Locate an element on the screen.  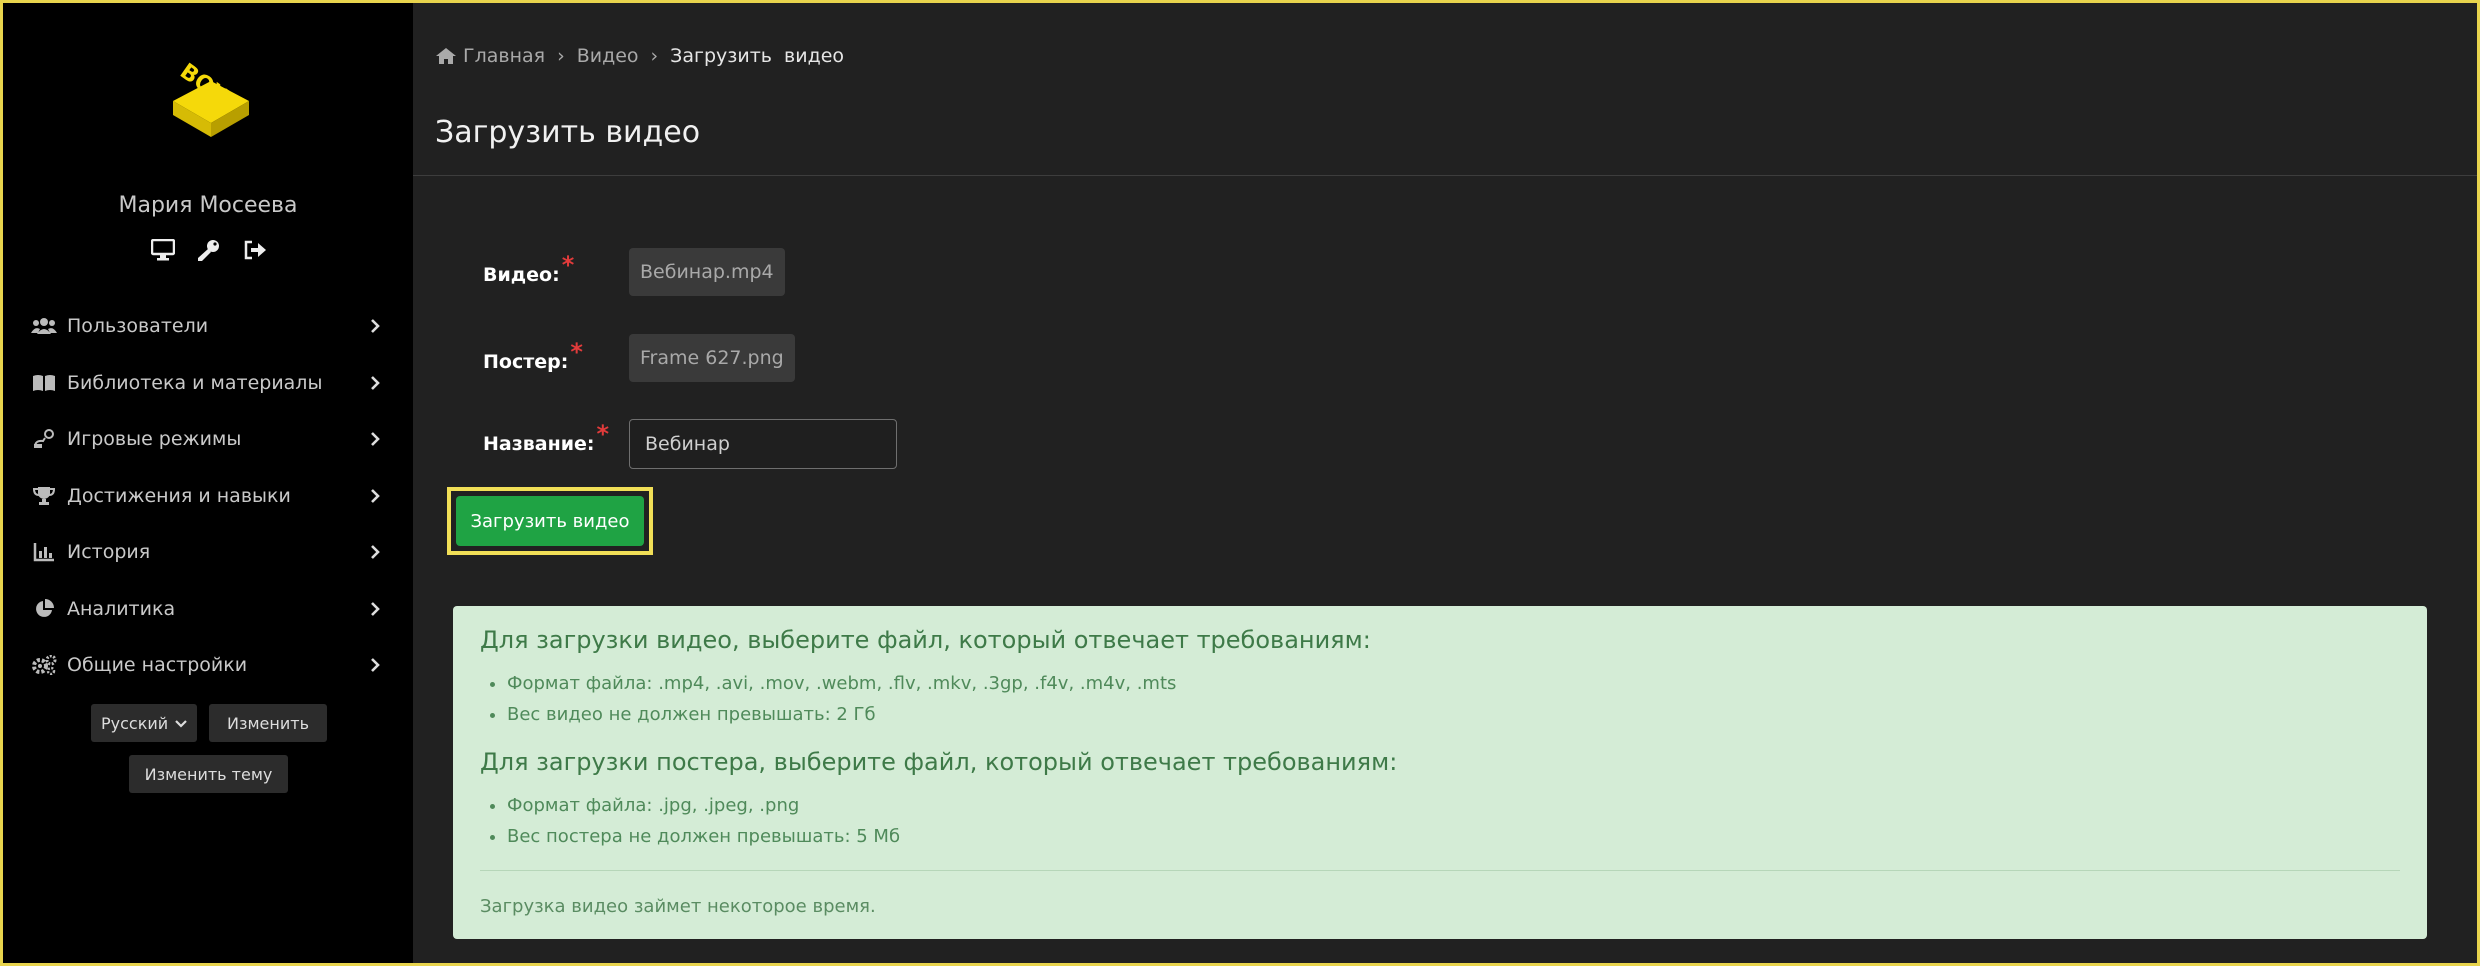
sidebar-item-achievements: Достижения и навыки is located at coordinates (208, 496).